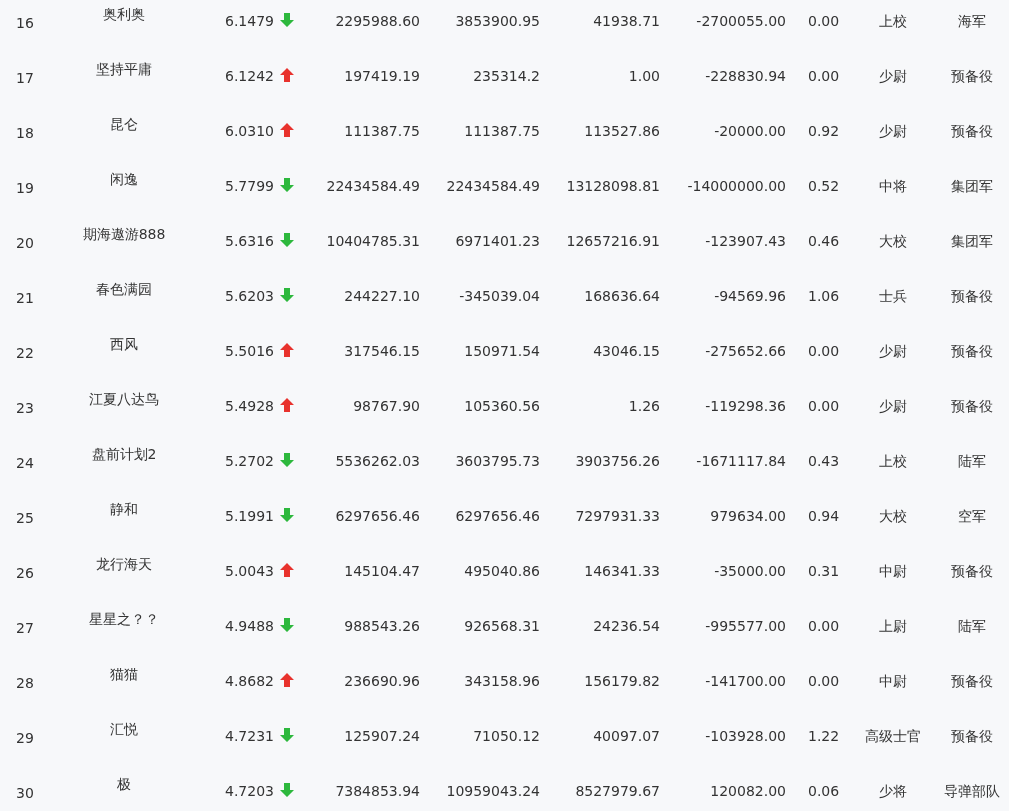 The image size is (1009, 811). What do you see at coordinates (25, 298) in the screenshot?
I see `rank-number: 21` at bounding box center [25, 298].